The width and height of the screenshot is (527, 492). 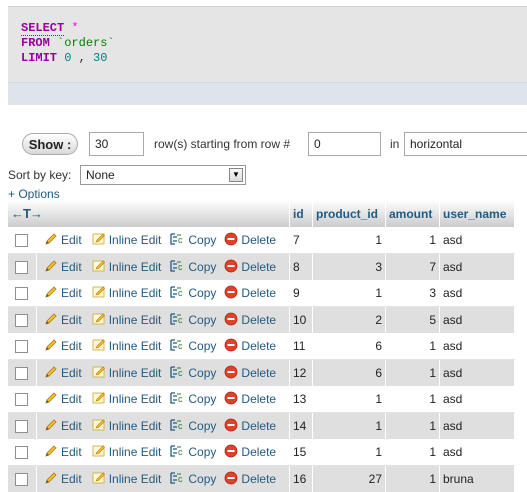 I want to click on column-header-id: id, so click(x=301, y=213).